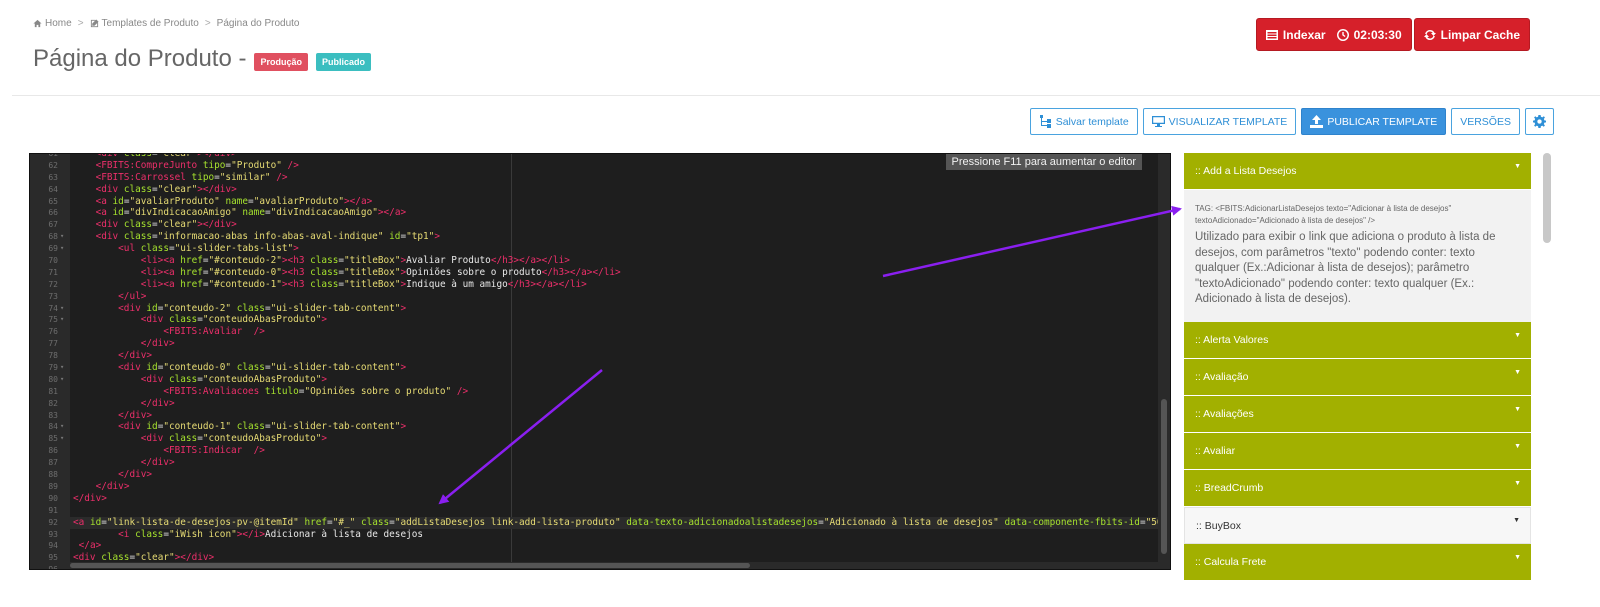  Describe the element at coordinates (1471, 34) in the screenshot. I see `clear-cache-button: Limpar Cache` at that location.